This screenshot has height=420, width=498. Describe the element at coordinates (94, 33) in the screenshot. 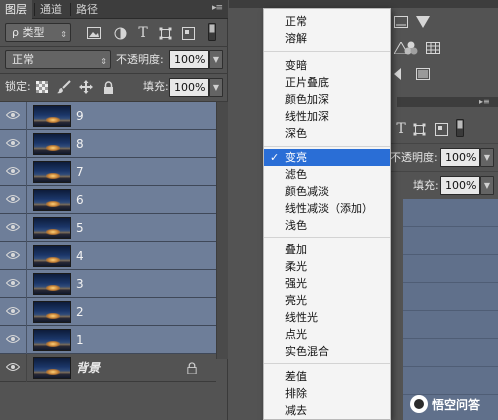

I see `pixel-filter-icon` at that location.